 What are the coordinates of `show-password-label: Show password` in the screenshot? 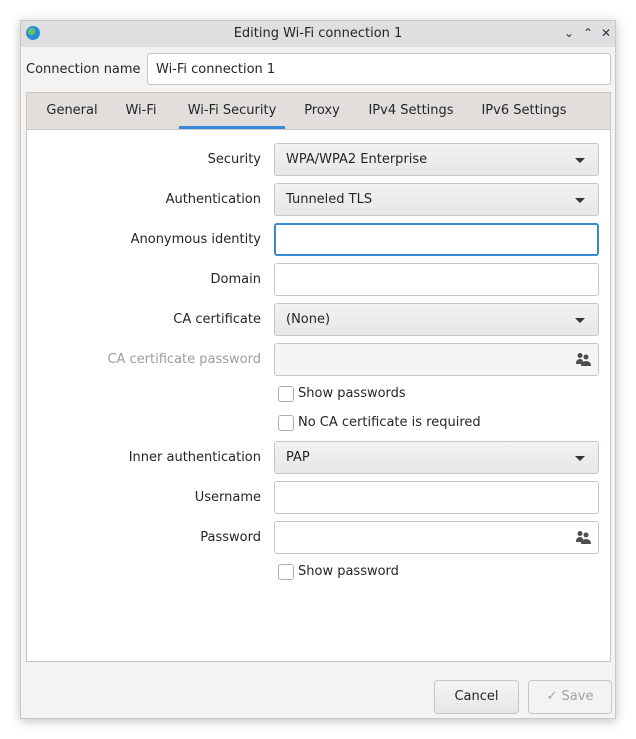 It's located at (348, 571).